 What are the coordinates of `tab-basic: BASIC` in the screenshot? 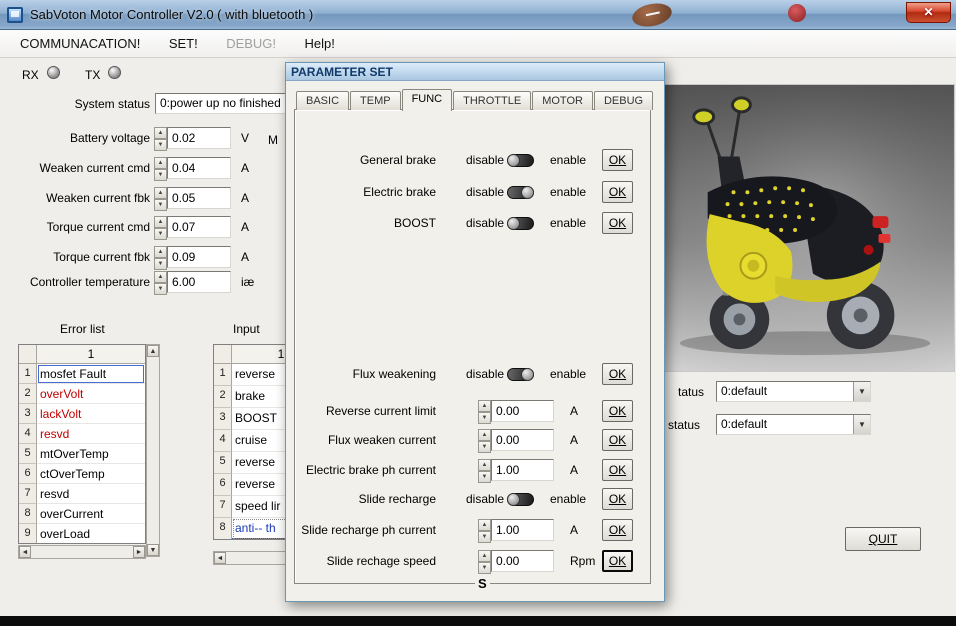 It's located at (323, 100).